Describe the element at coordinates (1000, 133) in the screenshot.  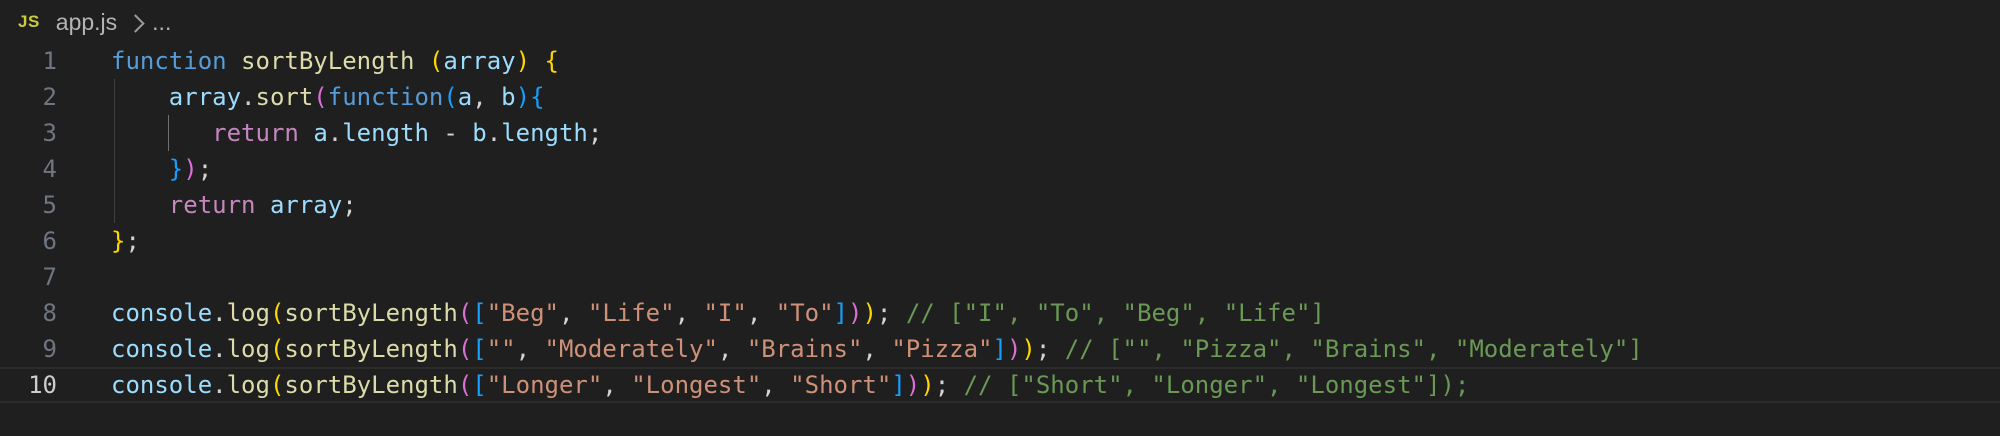
I see `code-line: 3 return a.length - b.length;` at that location.